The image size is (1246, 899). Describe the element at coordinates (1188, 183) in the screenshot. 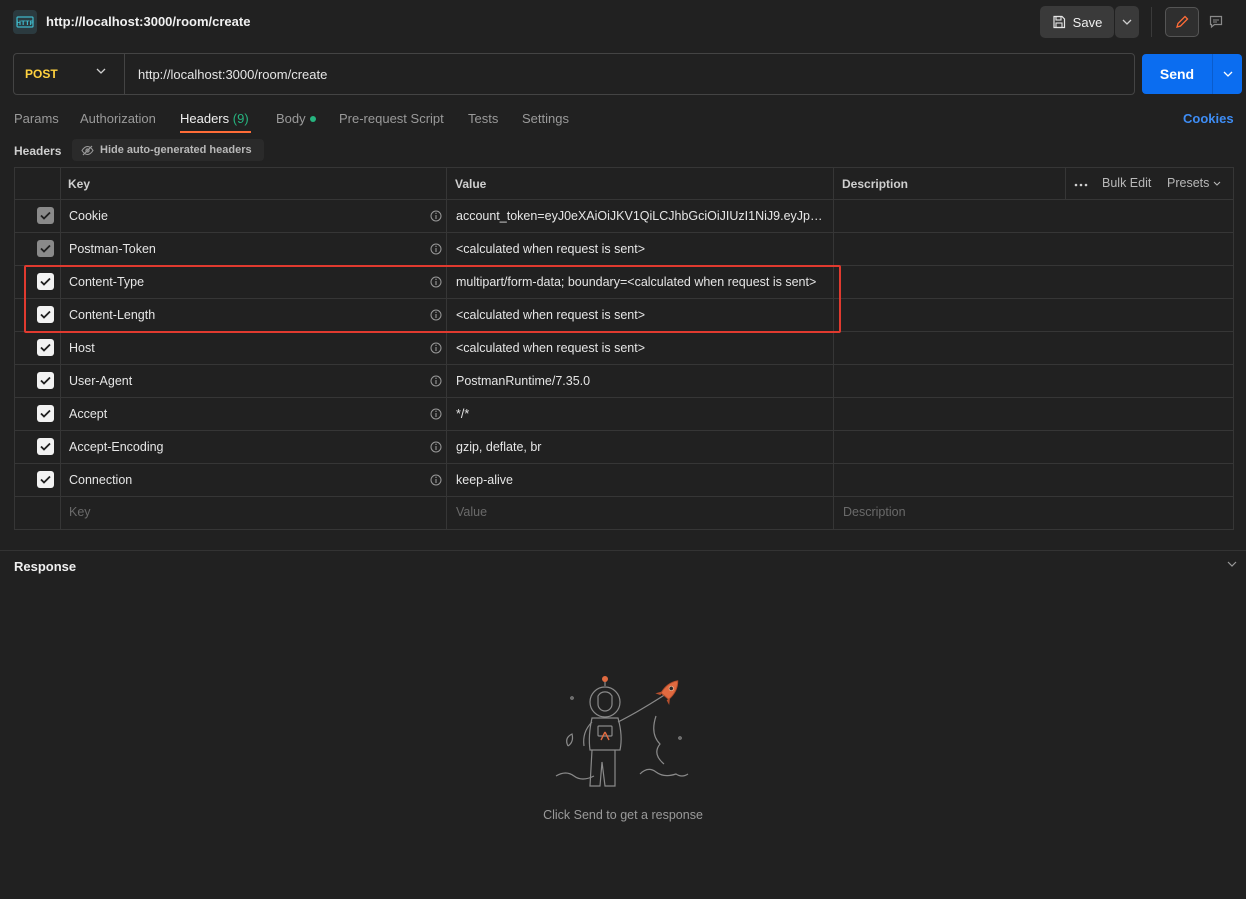

I see `presets-label: Presets` at that location.